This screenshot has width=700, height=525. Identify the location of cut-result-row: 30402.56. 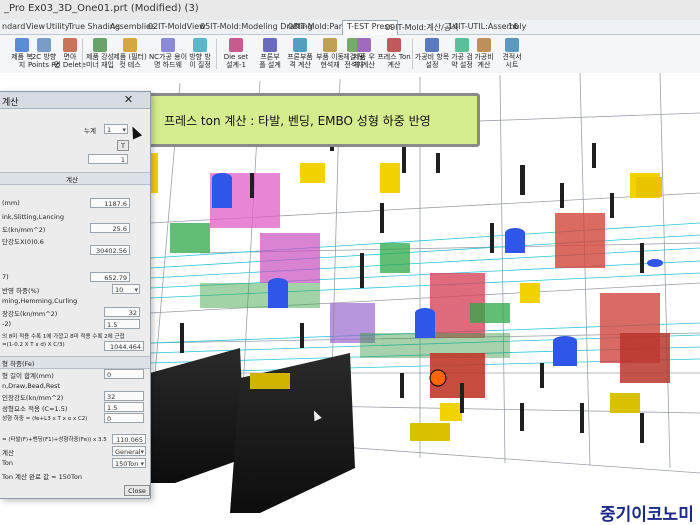
(75, 251).